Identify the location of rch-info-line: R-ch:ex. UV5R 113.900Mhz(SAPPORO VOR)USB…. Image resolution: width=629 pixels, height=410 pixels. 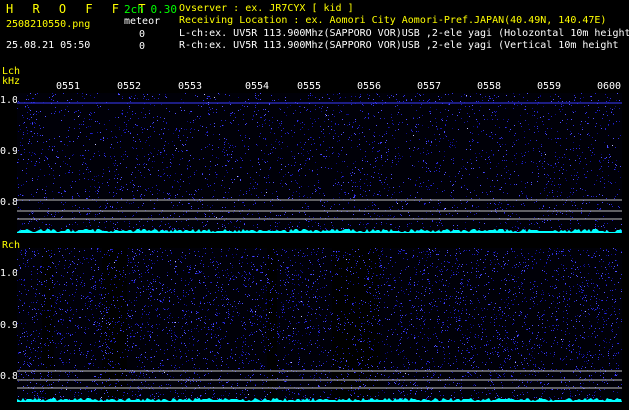
(399, 45).